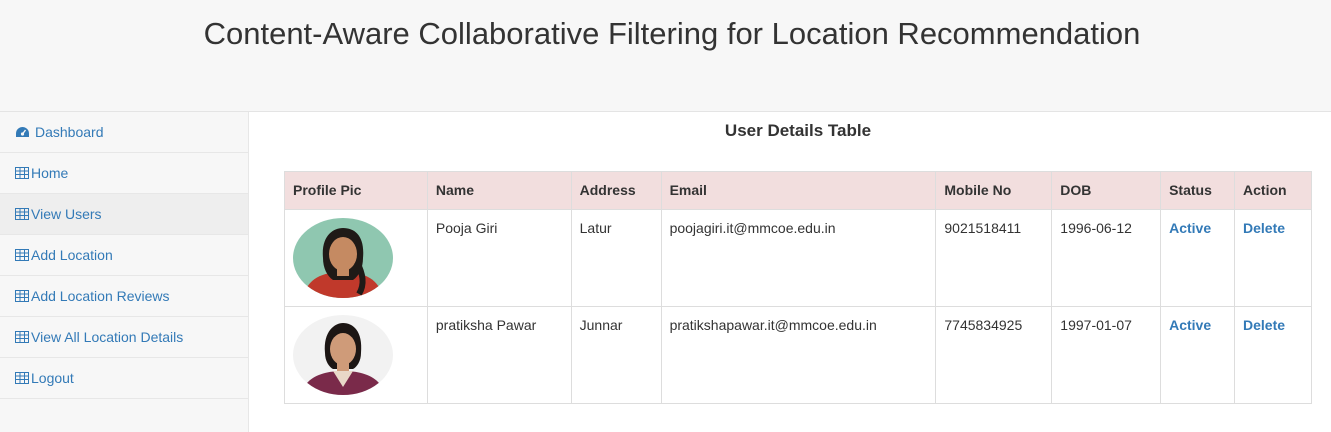  I want to click on dob-cell: 1997-01-07, so click(1106, 355).